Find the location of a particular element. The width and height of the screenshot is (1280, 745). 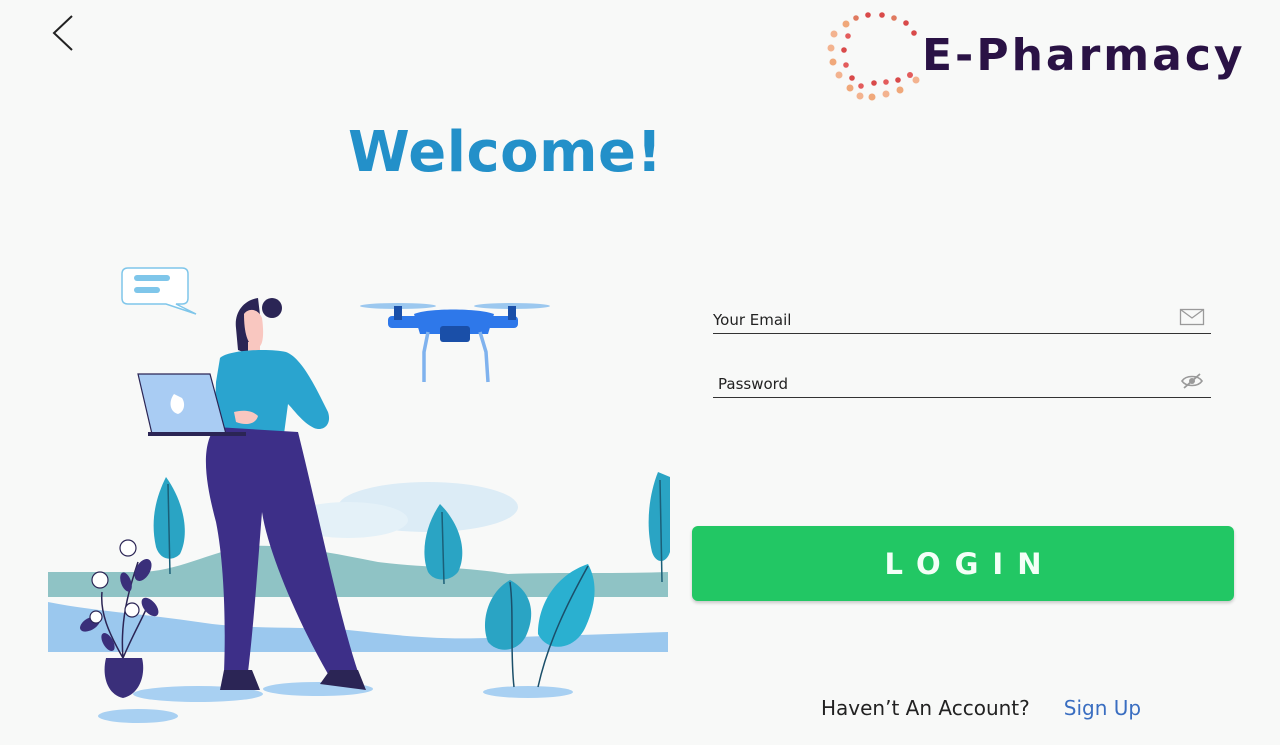

signup-question: Haven’t An Account? is located at coordinates (925, 708).